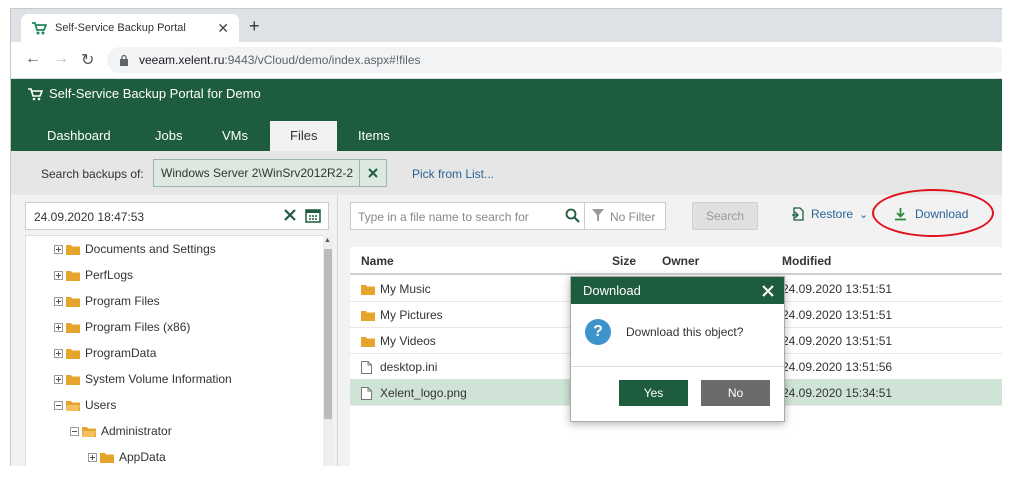 This screenshot has height=488, width=1024. What do you see at coordinates (572, 215) in the screenshot?
I see `search-icon` at bounding box center [572, 215].